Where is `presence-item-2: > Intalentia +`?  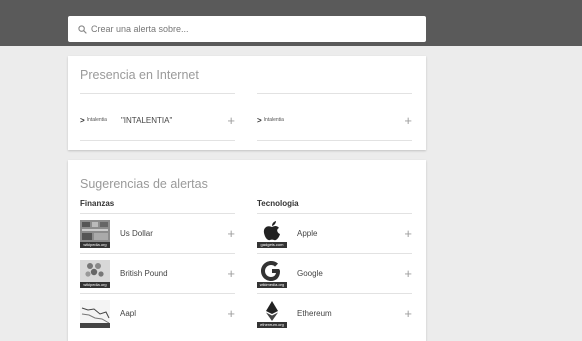 presence-item-2: > Intalentia + is located at coordinates (334, 120).